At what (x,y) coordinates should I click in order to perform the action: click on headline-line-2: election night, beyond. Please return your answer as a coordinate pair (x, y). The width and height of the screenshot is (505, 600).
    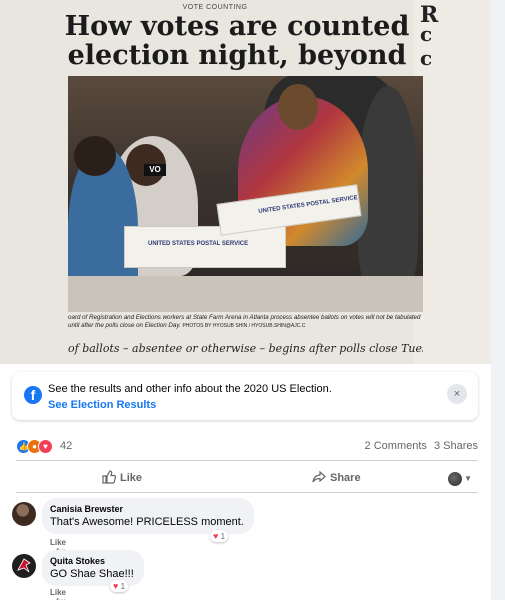
    Looking at the image, I should click on (237, 55).